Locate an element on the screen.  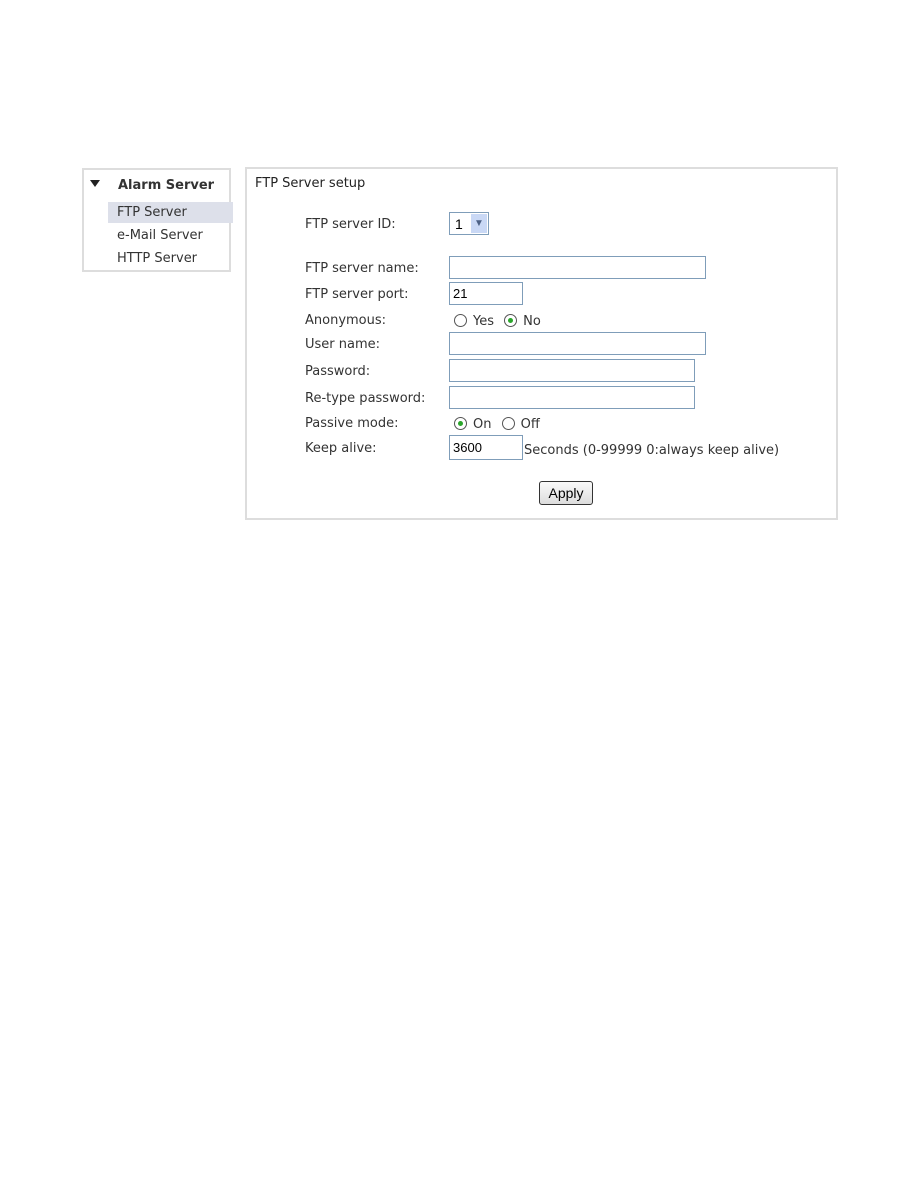
keep-alive-hint: Seconds (0-99999 0:always keep alive) is located at coordinates (652, 450).